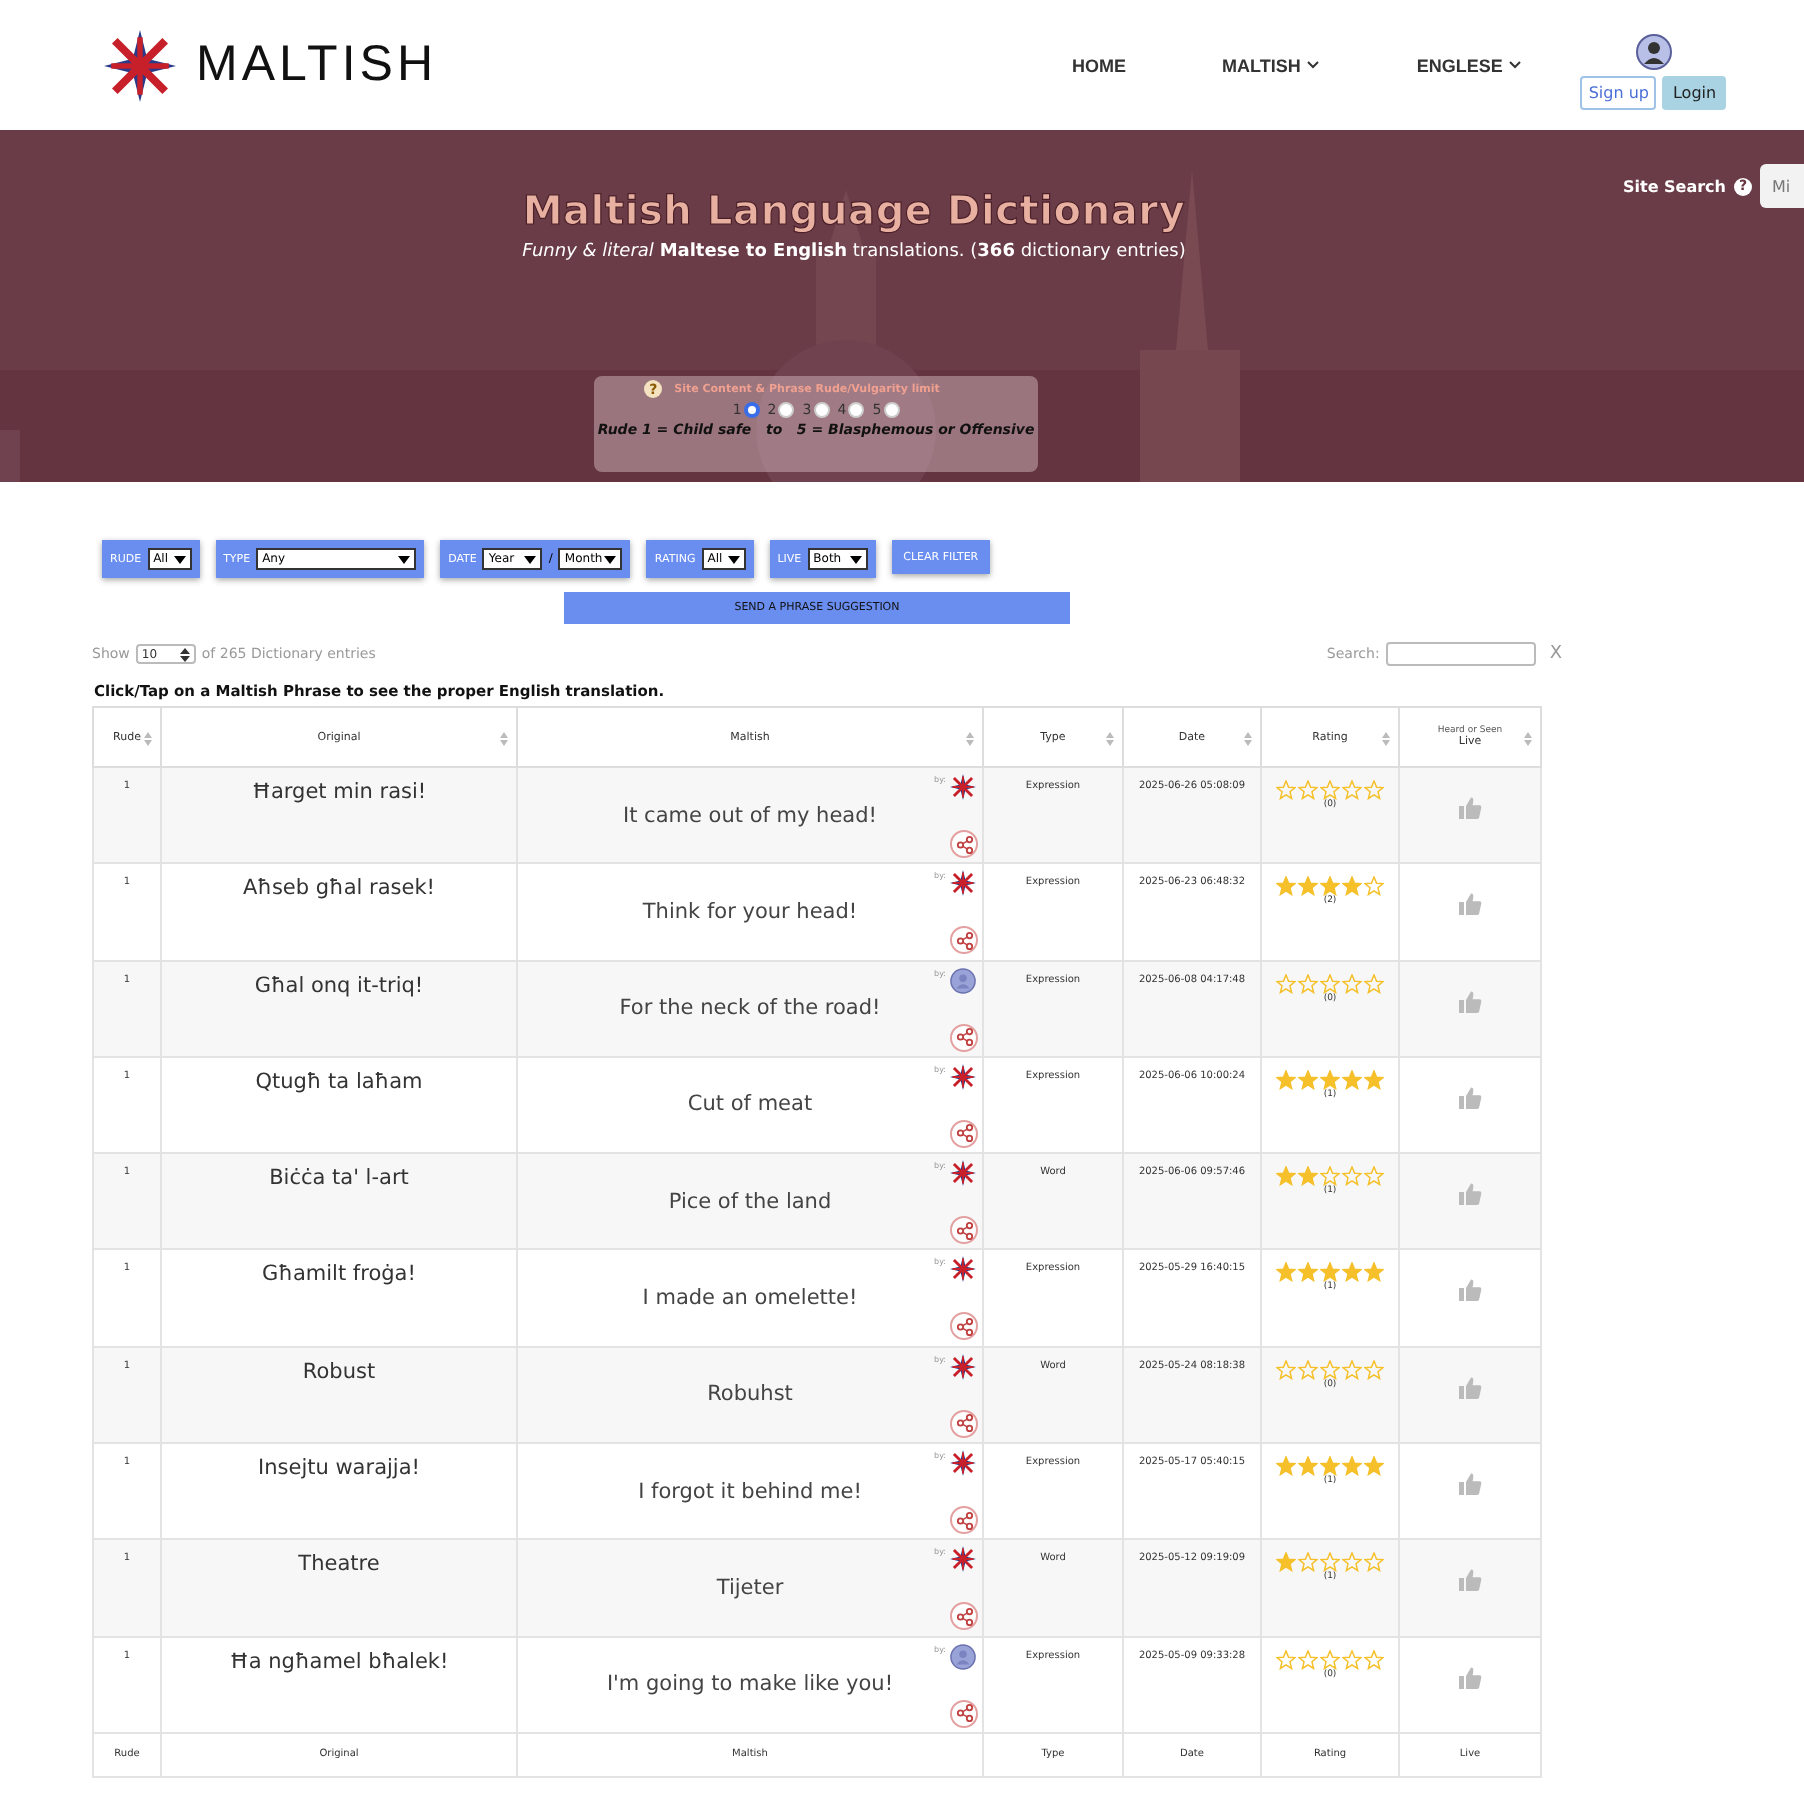 The image size is (1804, 1812). Describe the element at coordinates (184, 654) in the screenshot. I see `spinner-icon` at that location.